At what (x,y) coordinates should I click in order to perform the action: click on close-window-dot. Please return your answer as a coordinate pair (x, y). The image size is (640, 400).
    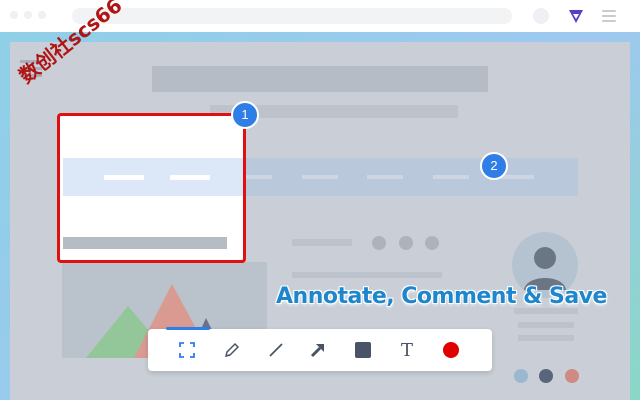
    Looking at the image, I should click on (14, 15).